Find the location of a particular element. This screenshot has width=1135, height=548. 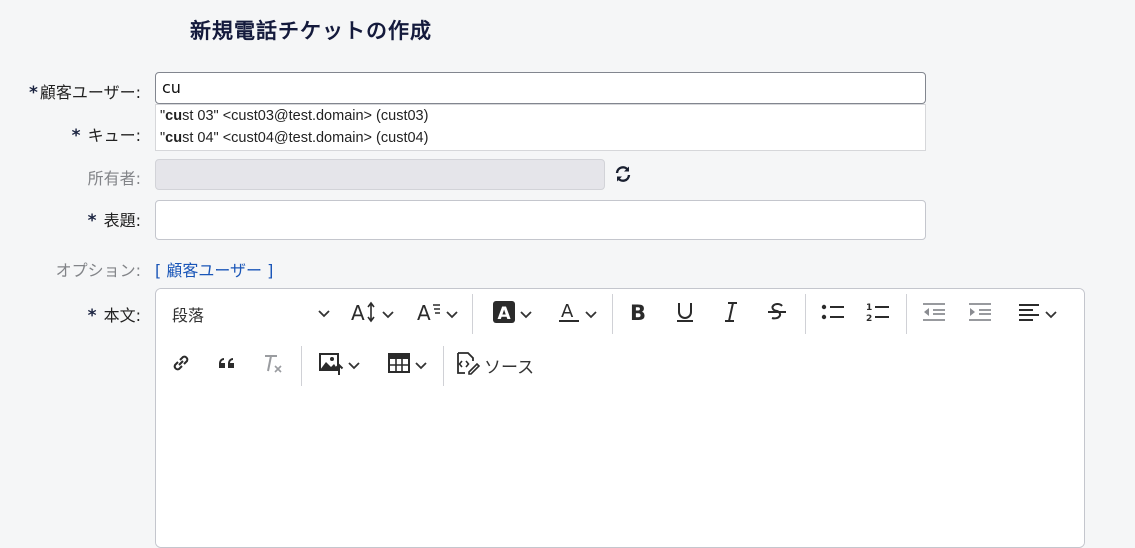

blockquote-icon is located at coordinates (227, 365).